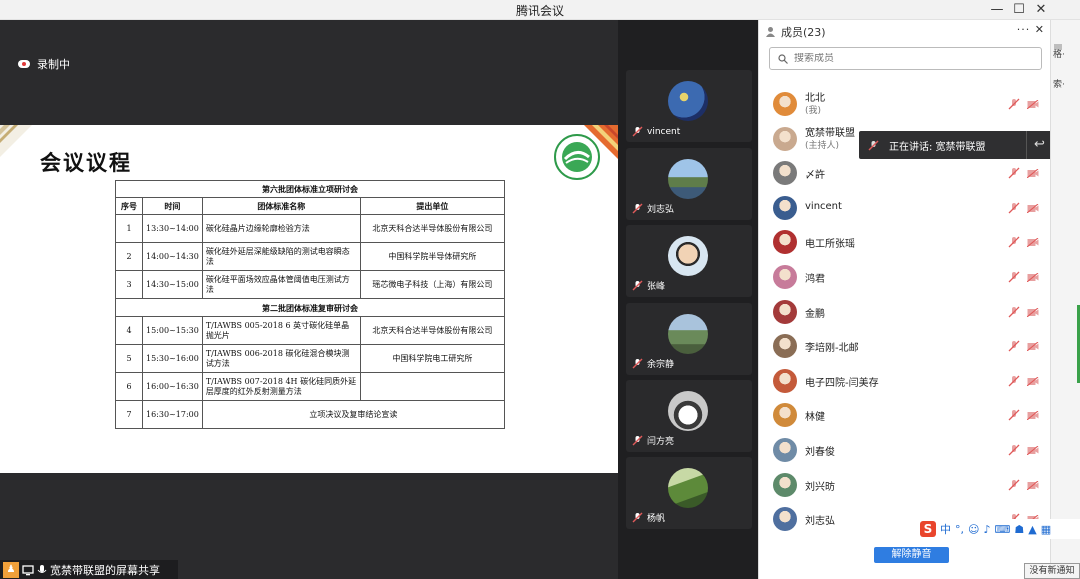 The width and height of the screenshot is (1080, 579). I want to click on cell-org, so click(432, 386).